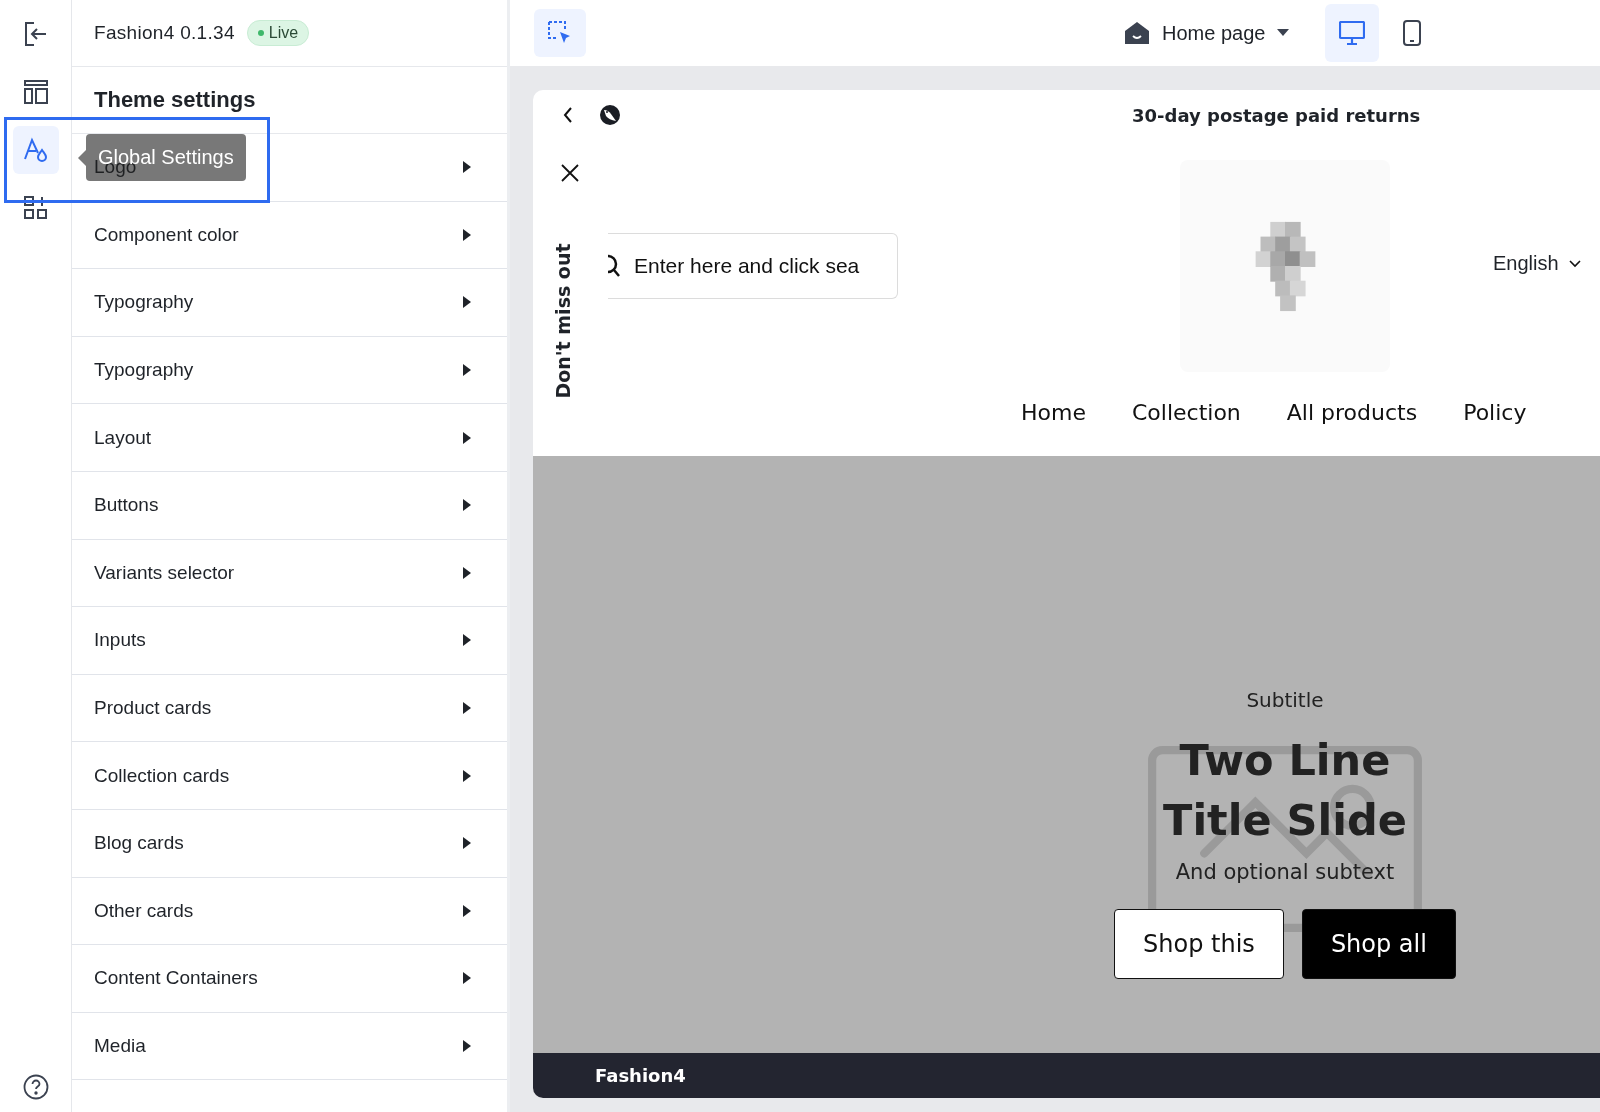  What do you see at coordinates (278, 33) in the screenshot?
I see `status-badge: Live` at bounding box center [278, 33].